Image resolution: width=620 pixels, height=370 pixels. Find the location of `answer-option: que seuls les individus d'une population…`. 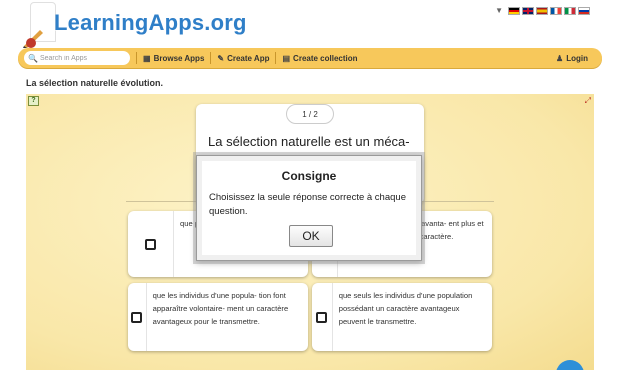

answer-option: que seuls les individus d'une population… is located at coordinates (402, 317).